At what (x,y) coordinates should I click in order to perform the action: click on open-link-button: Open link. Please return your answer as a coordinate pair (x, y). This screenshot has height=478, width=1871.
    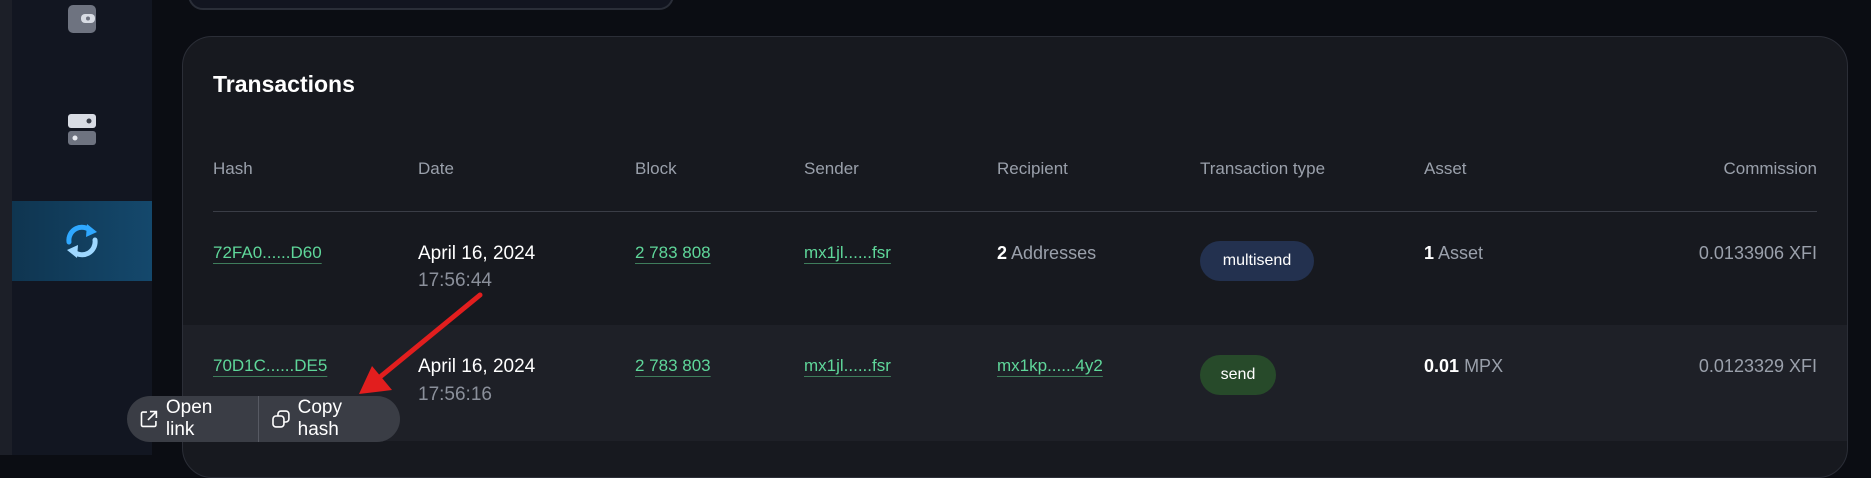
    Looking at the image, I should click on (192, 419).